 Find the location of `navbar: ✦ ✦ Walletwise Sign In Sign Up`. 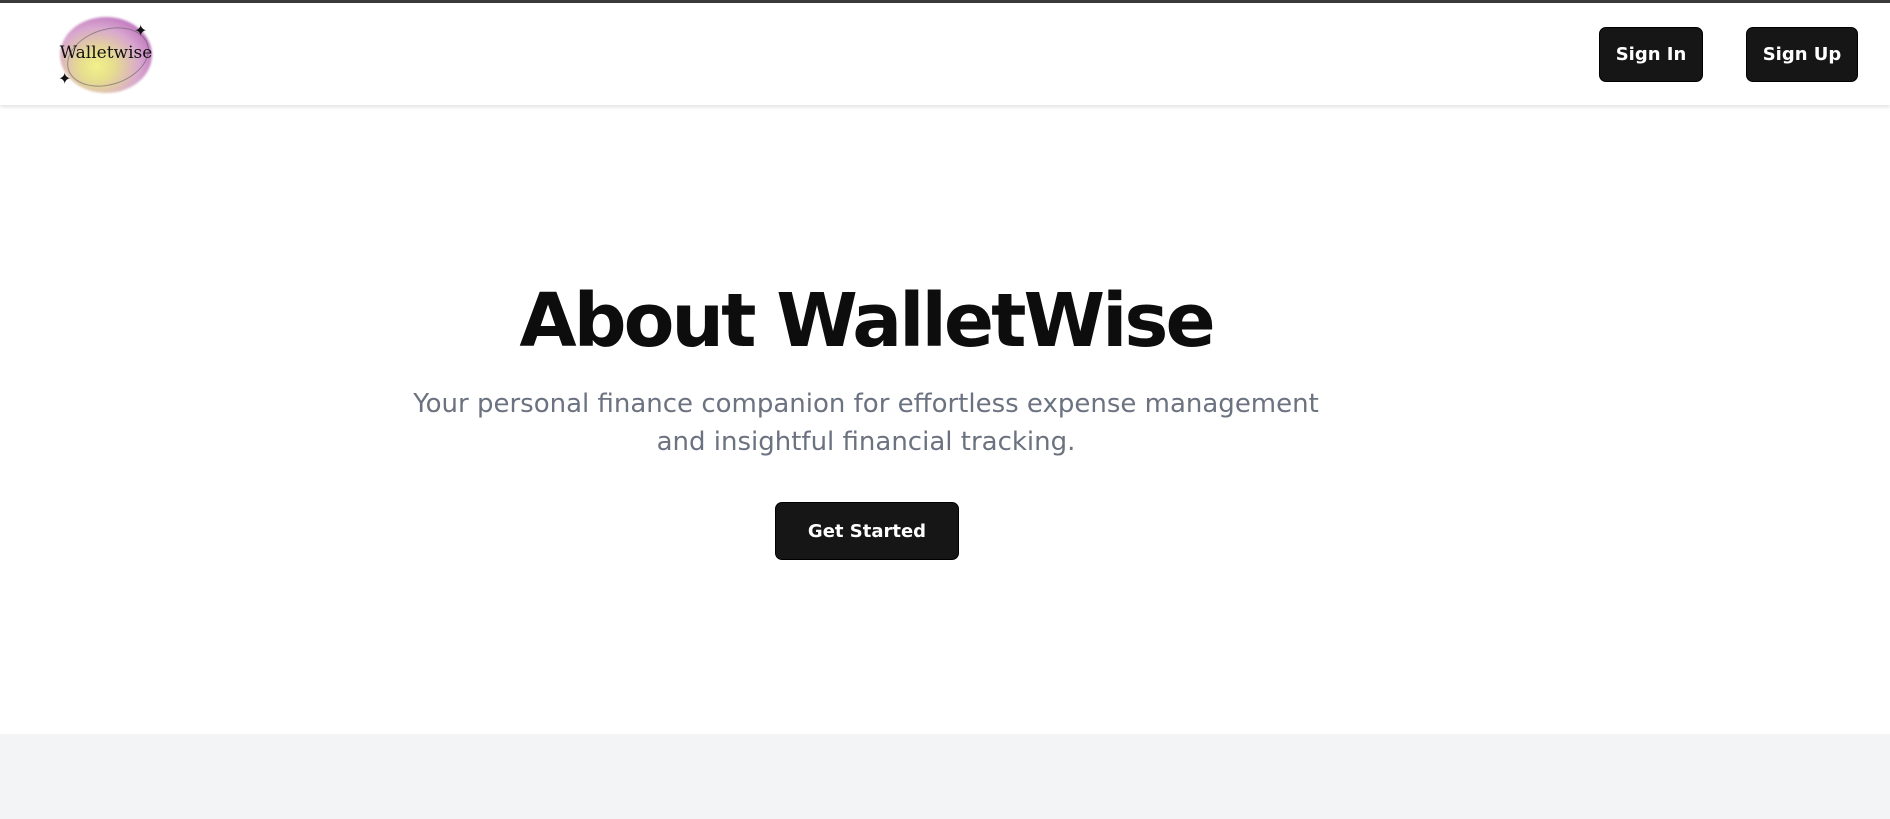

navbar: ✦ ✦ Walletwise Sign In Sign Up is located at coordinates (945, 54).